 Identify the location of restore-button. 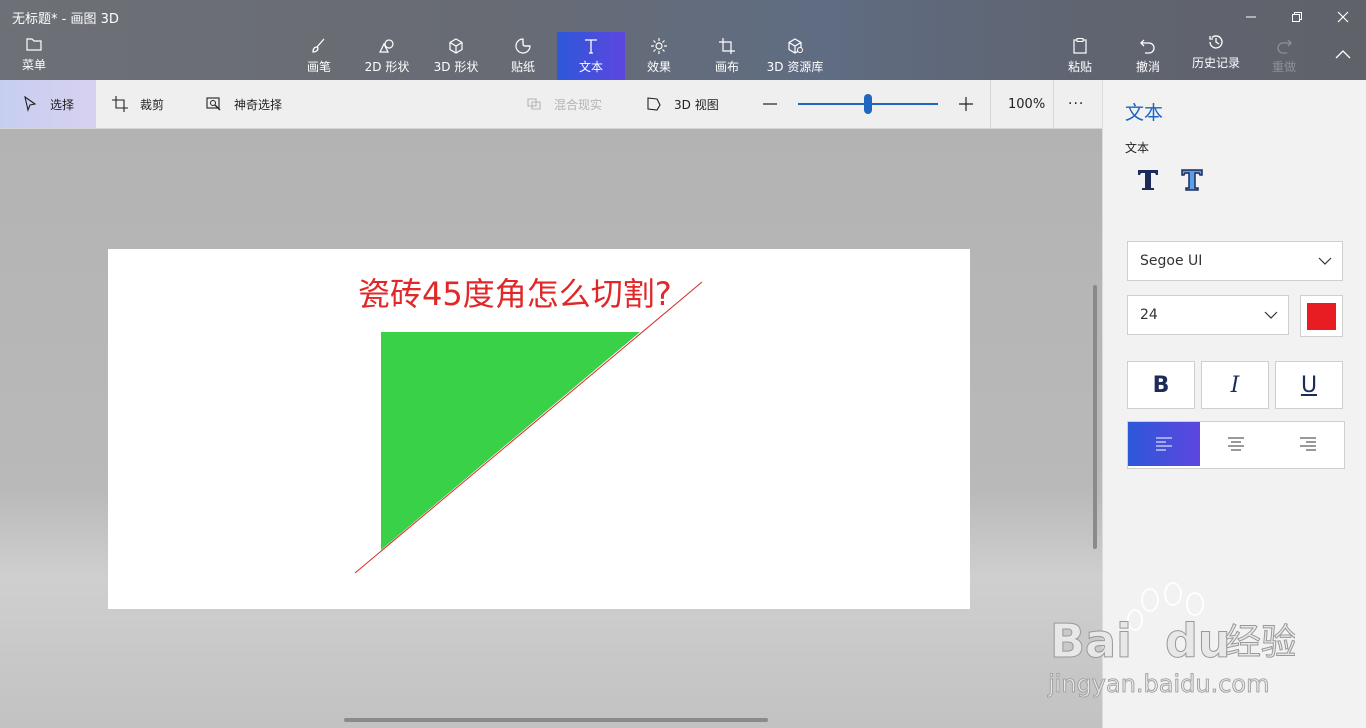
(1297, 17).